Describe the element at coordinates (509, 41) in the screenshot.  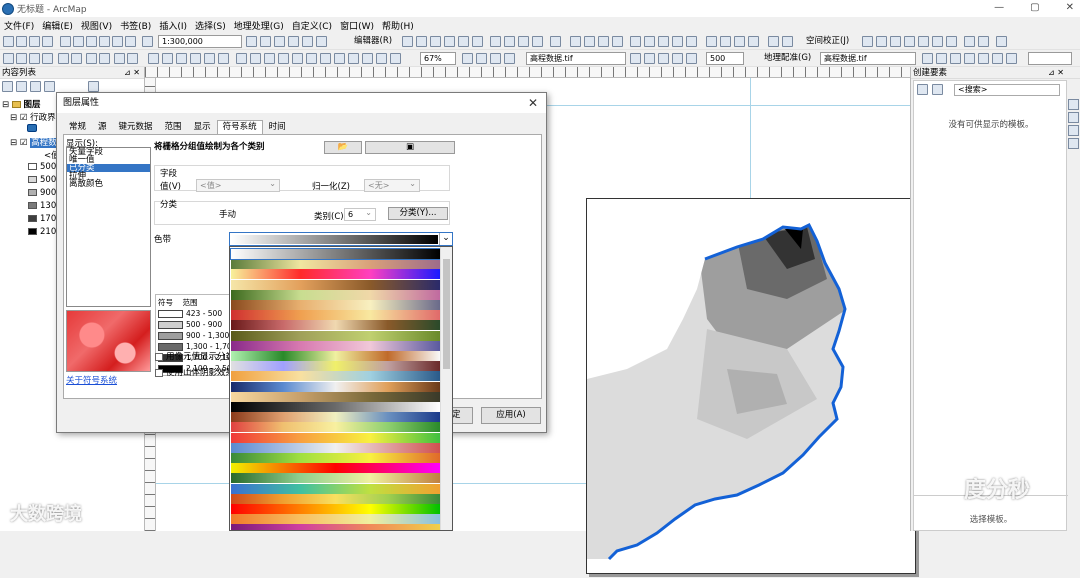
I see `rotate-icon` at that location.